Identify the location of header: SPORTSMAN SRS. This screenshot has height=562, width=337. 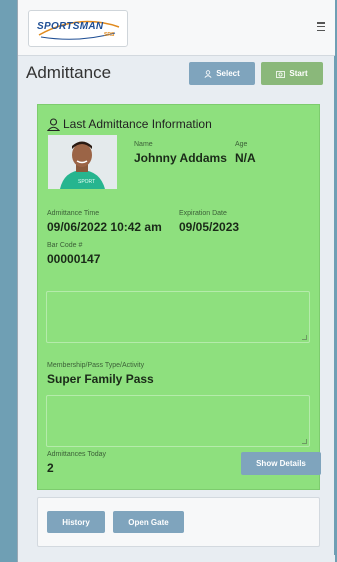
(176, 28).